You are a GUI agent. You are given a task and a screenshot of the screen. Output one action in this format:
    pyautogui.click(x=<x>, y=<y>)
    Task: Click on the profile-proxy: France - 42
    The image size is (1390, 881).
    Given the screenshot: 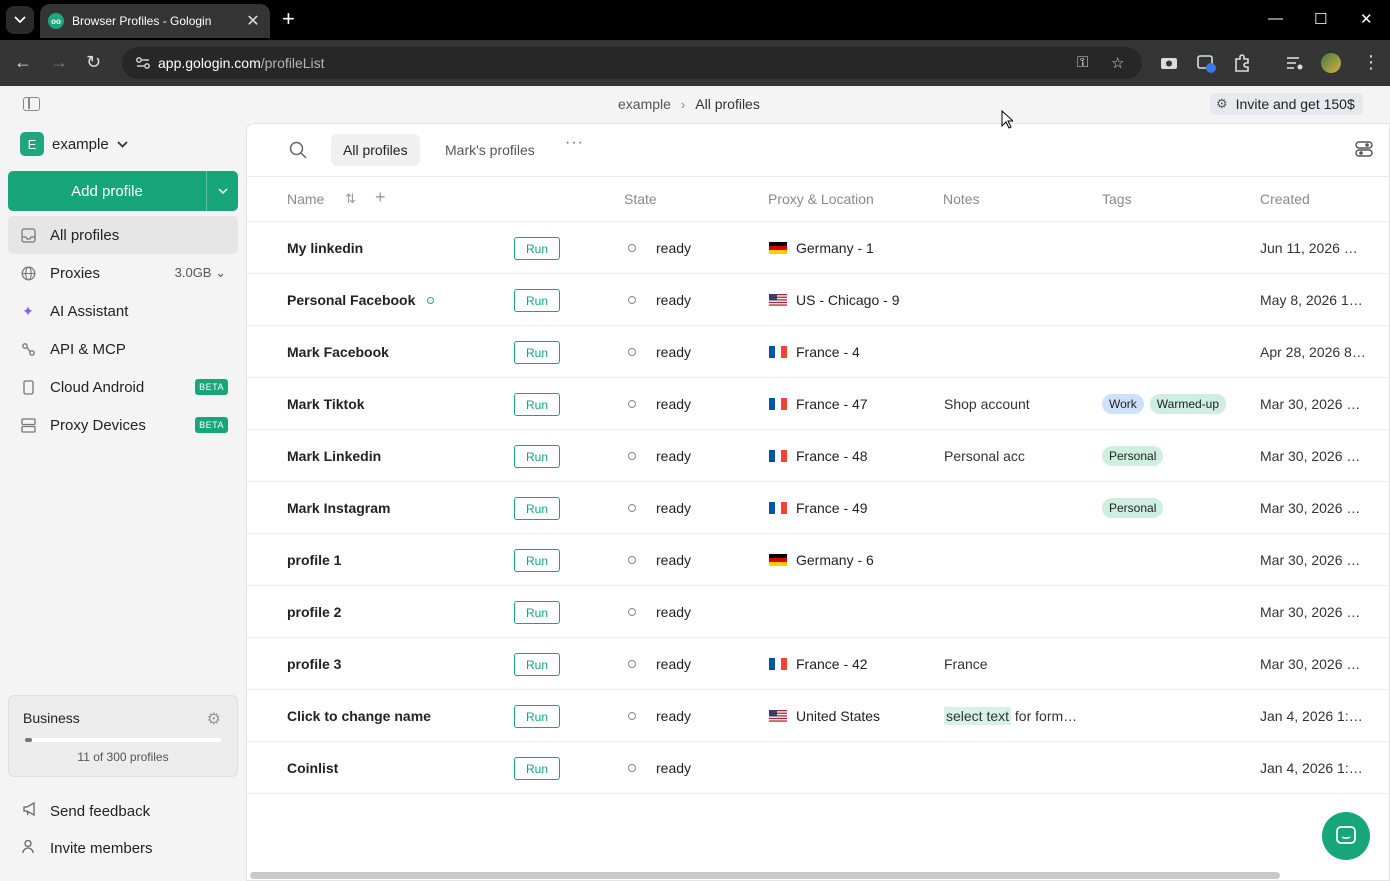 What is the action you would take?
    pyautogui.click(x=854, y=664)
    